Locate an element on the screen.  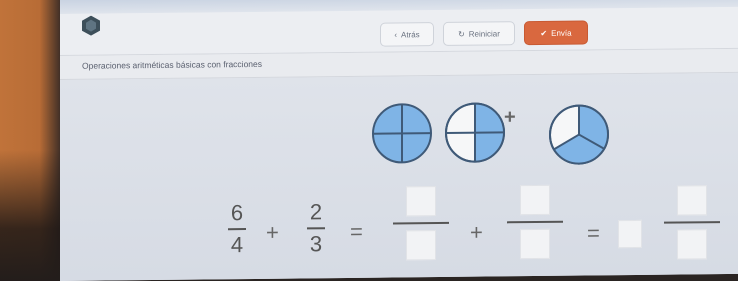
refresh-icon: ↻ is located at coordinates (461, 34).